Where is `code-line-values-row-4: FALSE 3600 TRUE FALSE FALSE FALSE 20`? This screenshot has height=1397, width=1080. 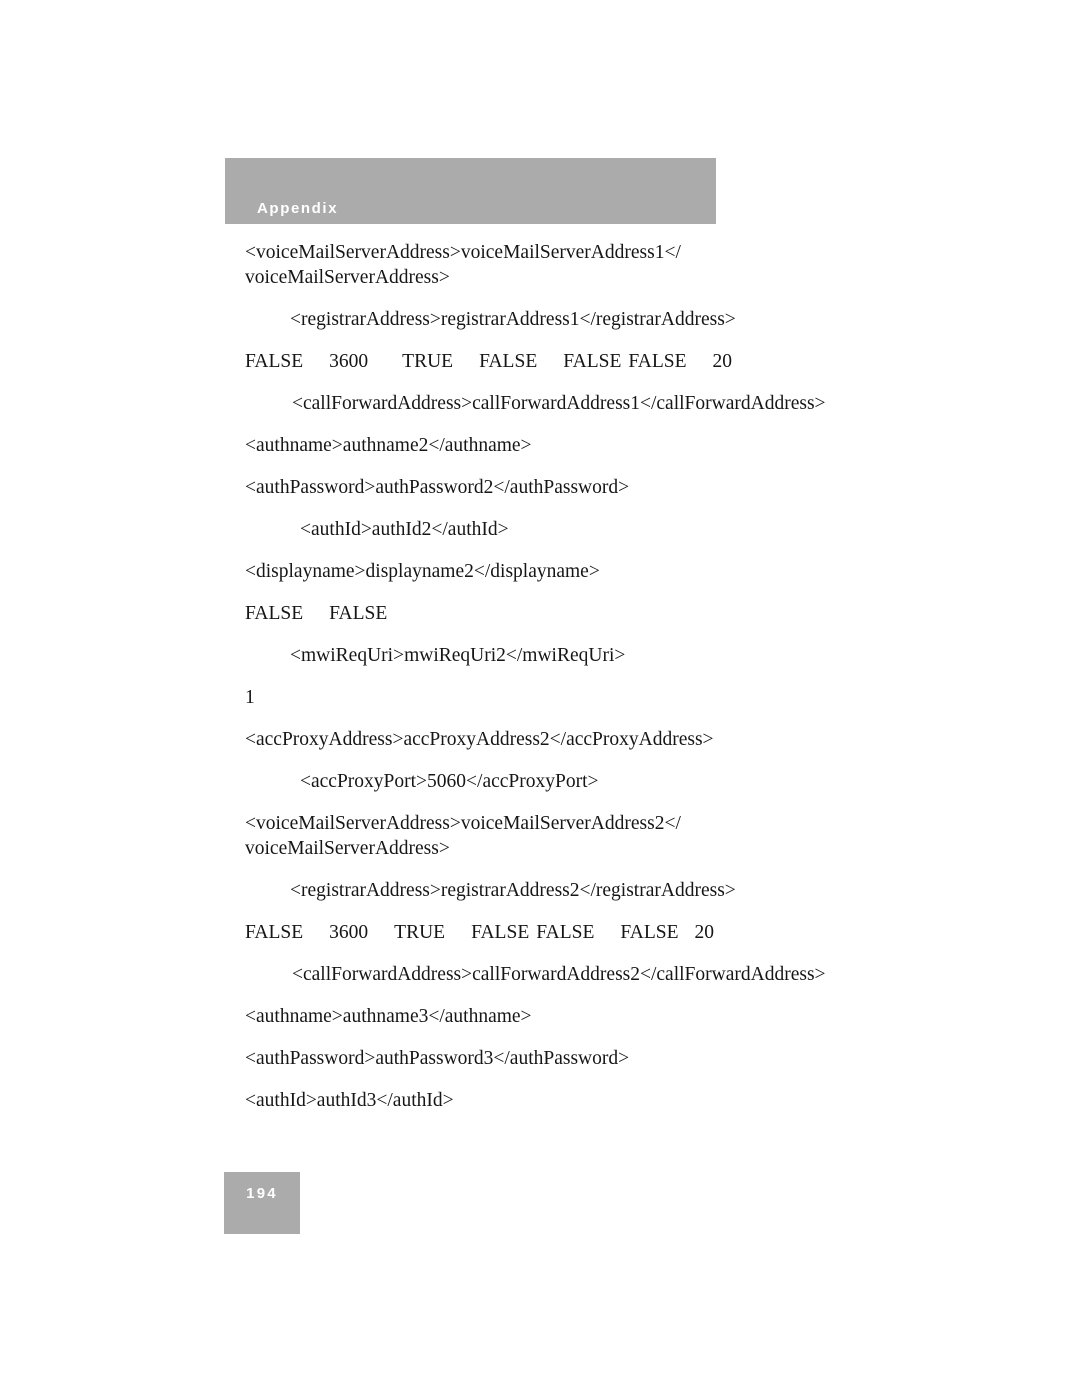 code-line-values-row-4: FALSE 3600 TRUE FALSE FALSE FALSE 20 is located at coordinates (605, 932).